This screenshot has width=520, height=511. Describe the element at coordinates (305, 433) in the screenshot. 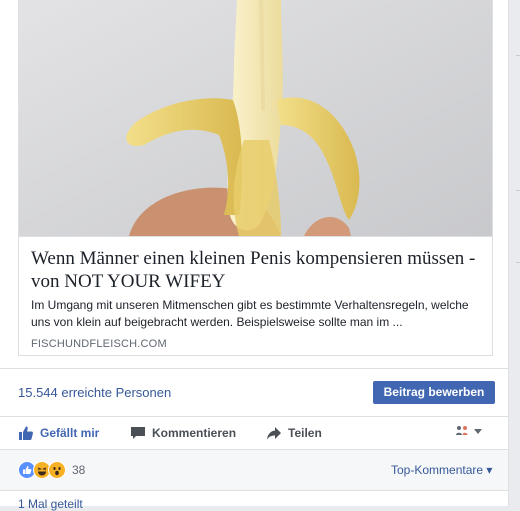

I see `share-label: Teilen` at that location.